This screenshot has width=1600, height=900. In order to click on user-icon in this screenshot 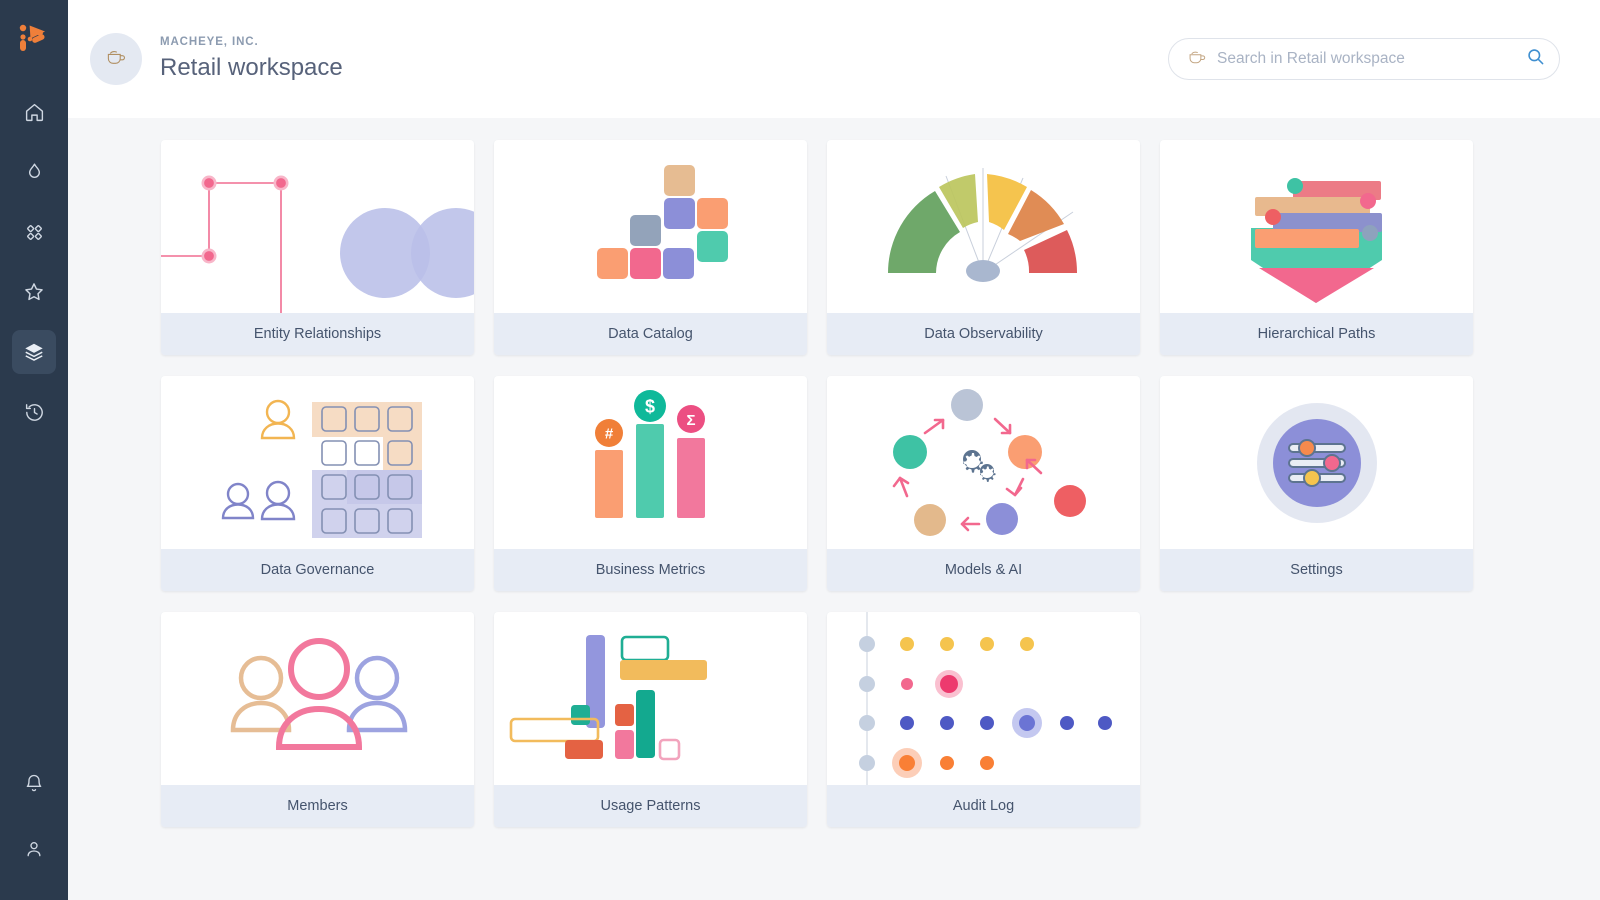, I will do `click(34, 849)`.